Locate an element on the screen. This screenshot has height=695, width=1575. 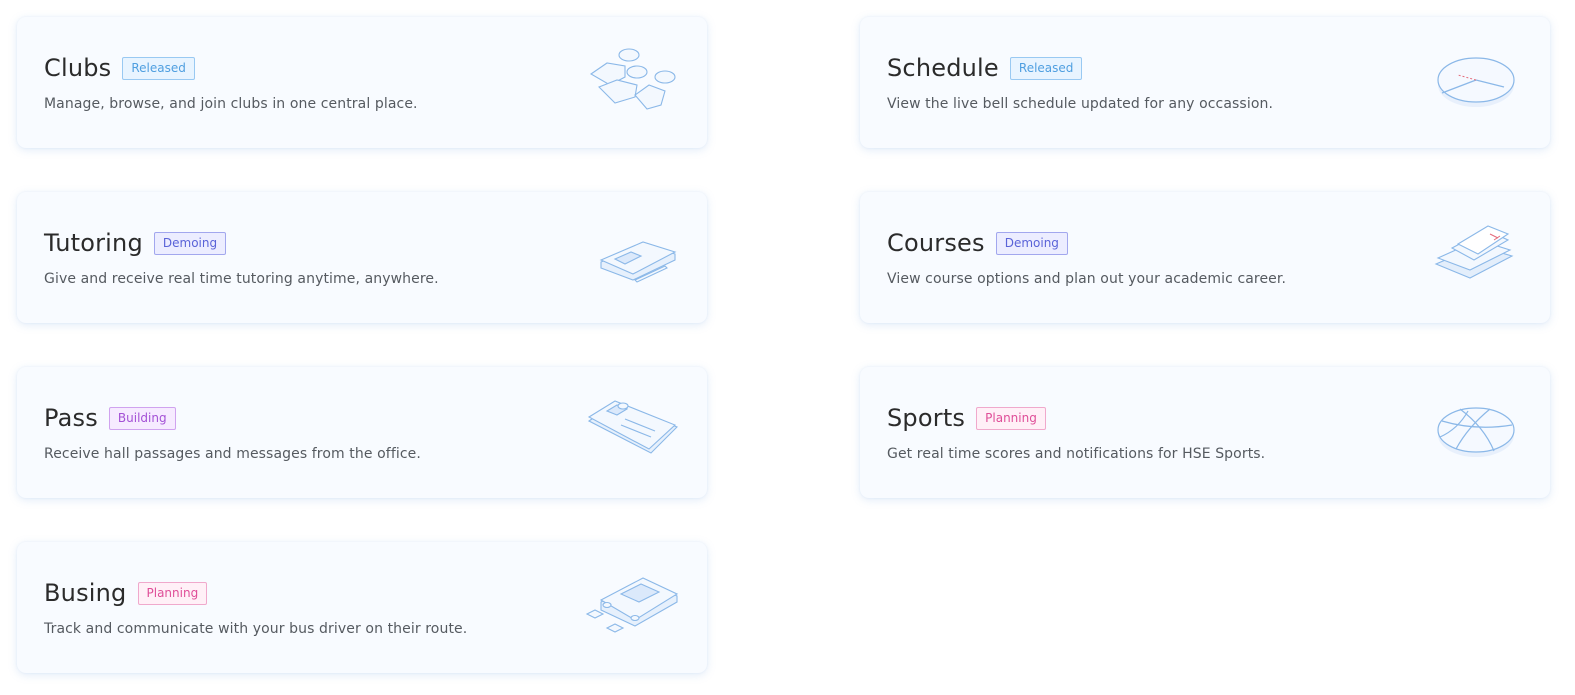
card-title-row: Courses Demoing is located at coordinates (977, 243).